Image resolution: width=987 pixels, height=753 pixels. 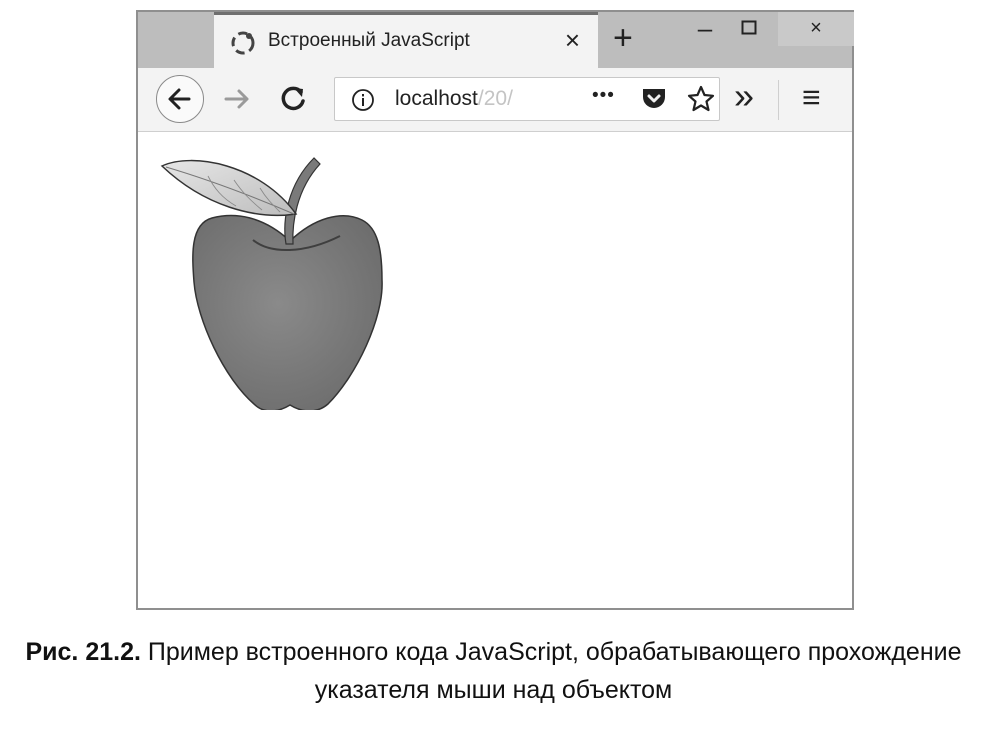 I want to click on close-window-button: ×, so click(x=816, y=29).